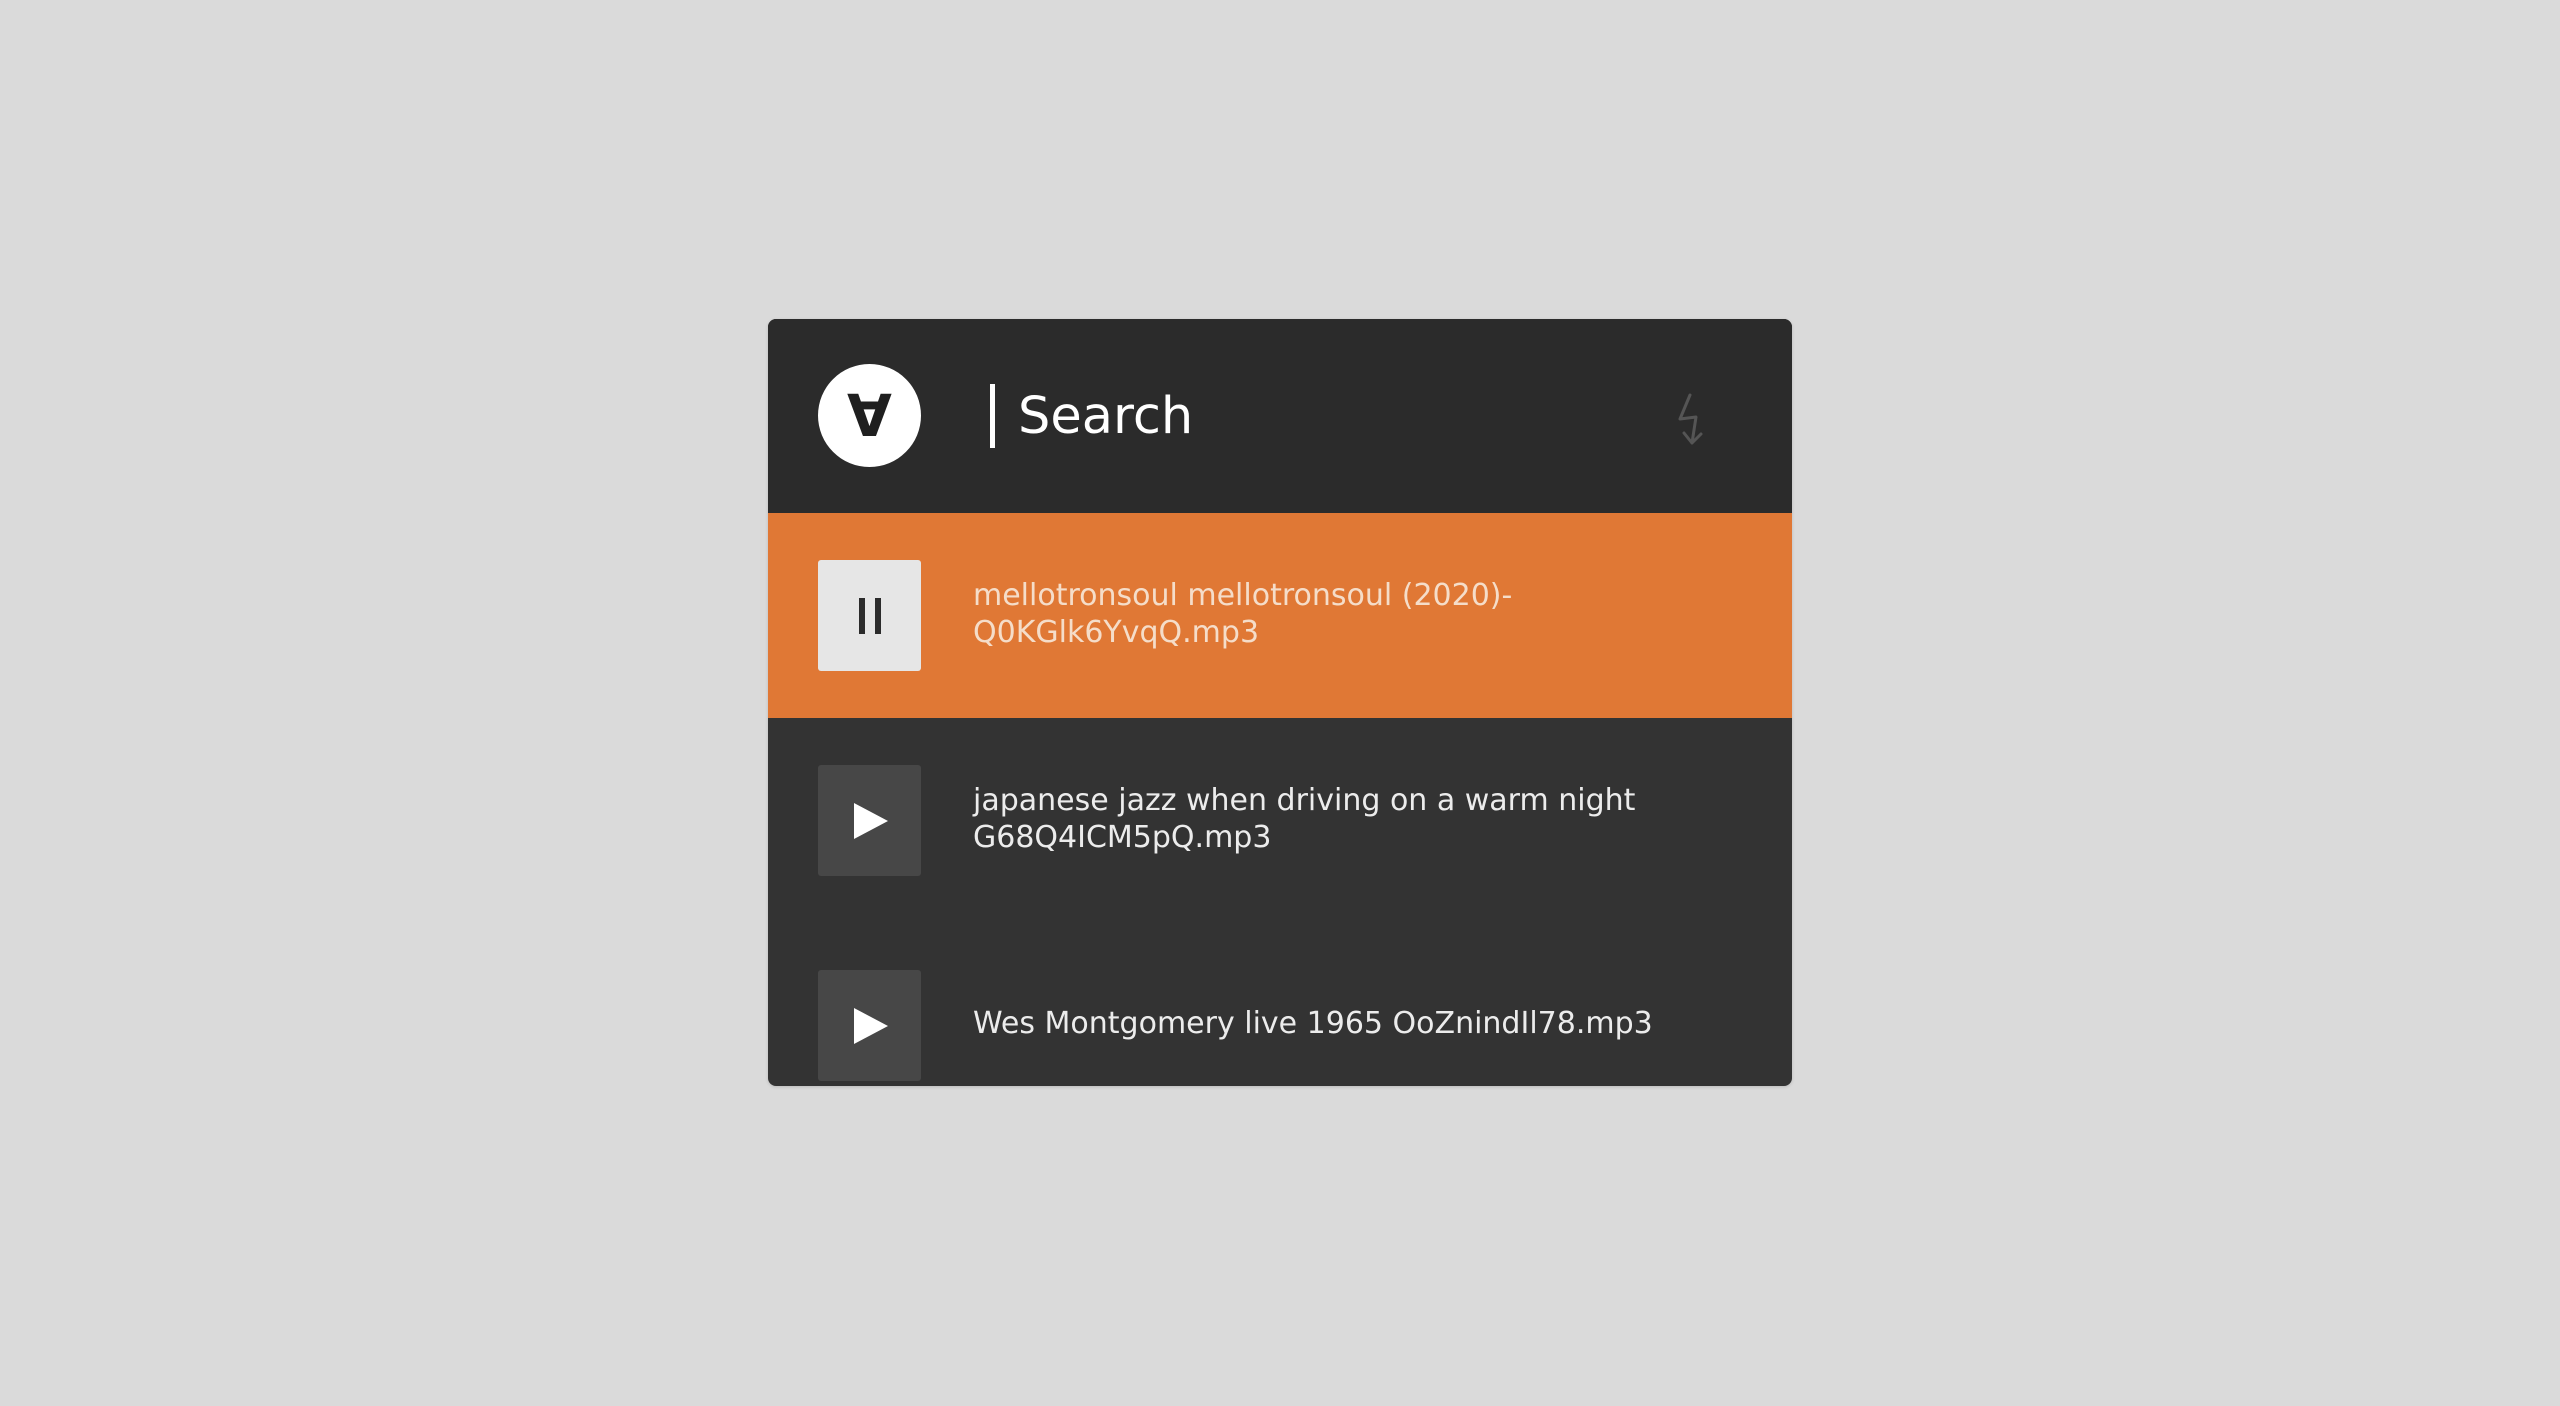 This screenshot has height=1406, width=2560. What do you see at coordinates (1695, 419) in the screenshot?
I see `lightning-bolt-icon` at bounding box center [1695, 419].